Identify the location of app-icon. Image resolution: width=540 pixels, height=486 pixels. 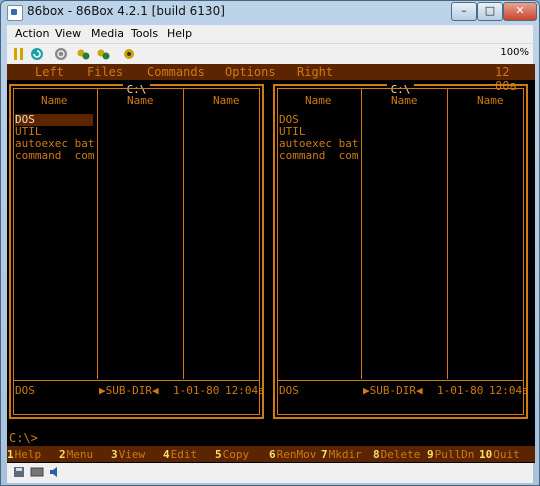
(15, 13).